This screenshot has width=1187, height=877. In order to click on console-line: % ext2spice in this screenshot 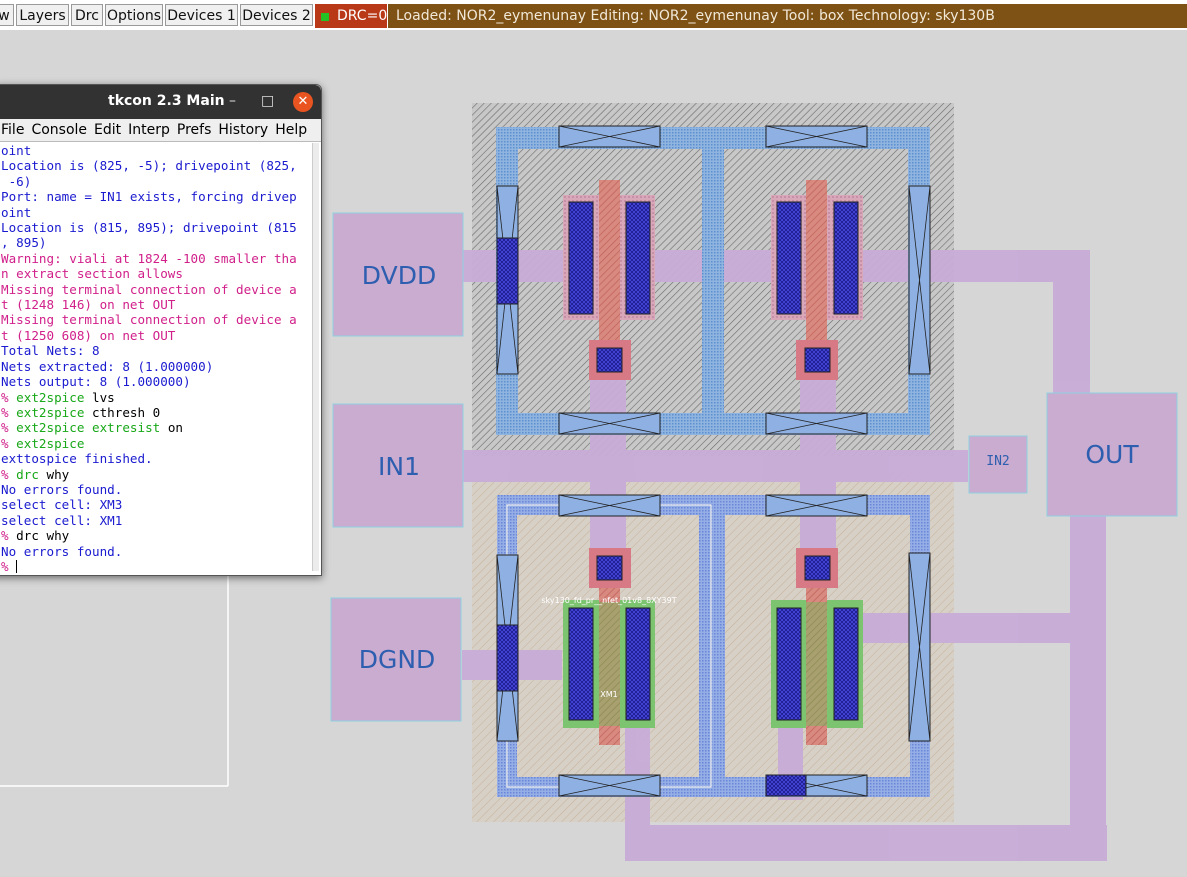, I will do `click(156, 443)`.